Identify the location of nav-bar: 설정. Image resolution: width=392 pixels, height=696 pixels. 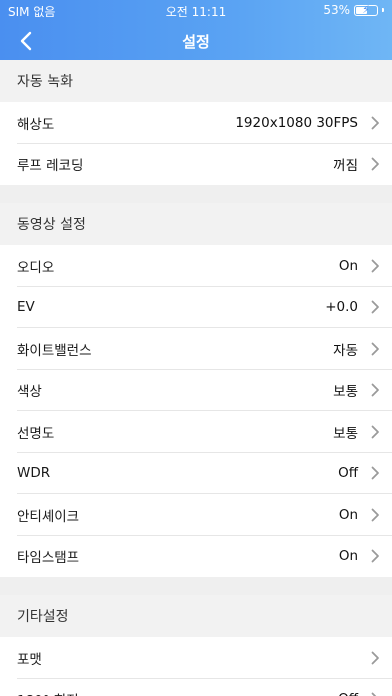
(196, 41).